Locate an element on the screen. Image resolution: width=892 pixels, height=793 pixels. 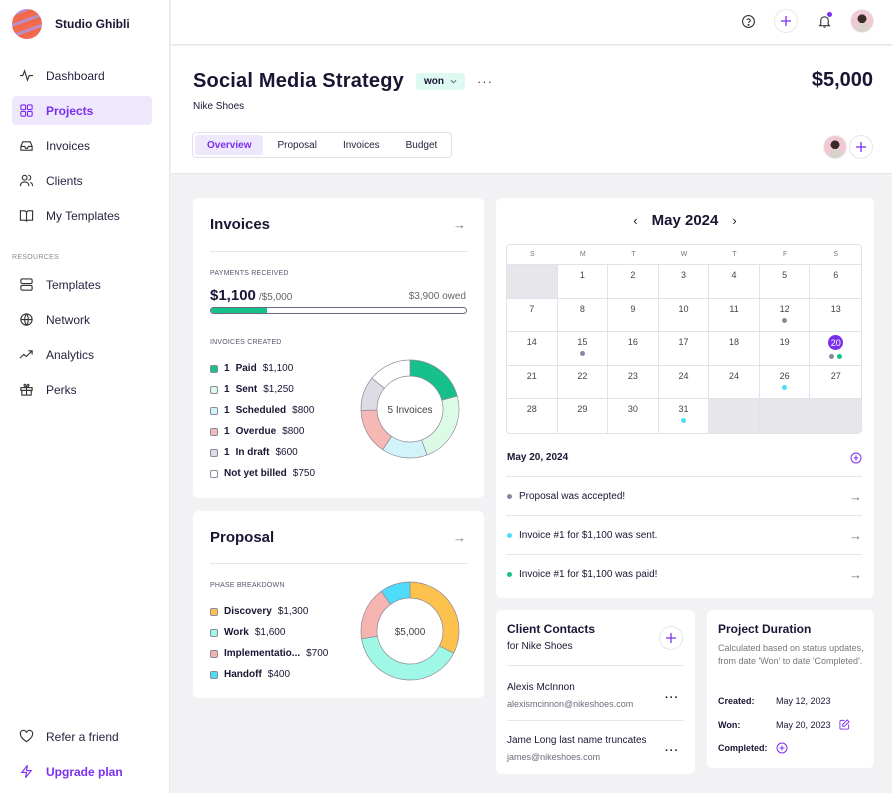
sidebar-item-analytics: Analytics is located at coordinates (82, 354).